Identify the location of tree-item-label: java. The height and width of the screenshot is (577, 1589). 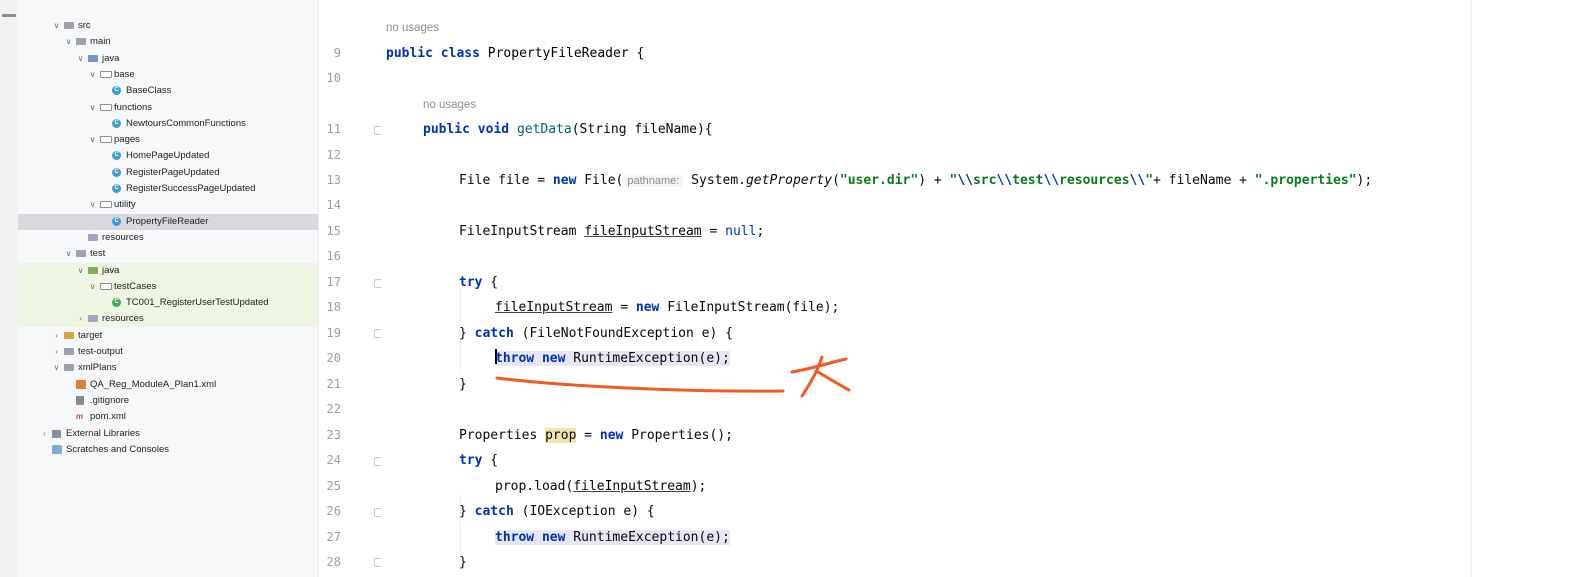
(111, 270).